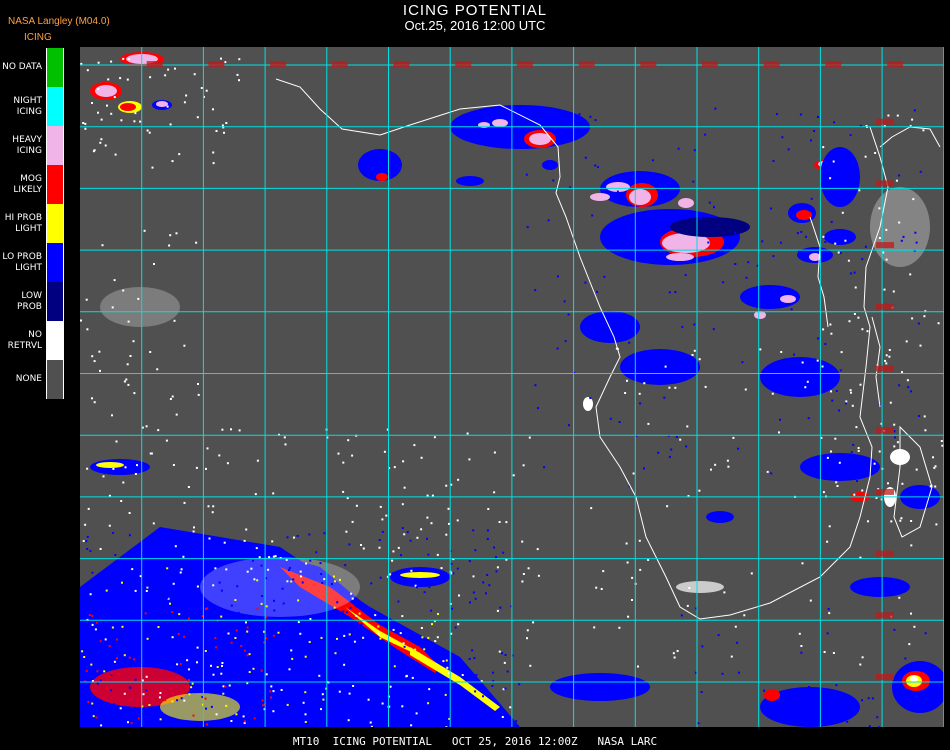 This screenshot has height=750, width=950. Describe the element at coordinates (475, 10) in the screenshot. I see `map-title: ICING POTENTIAL` at that location.